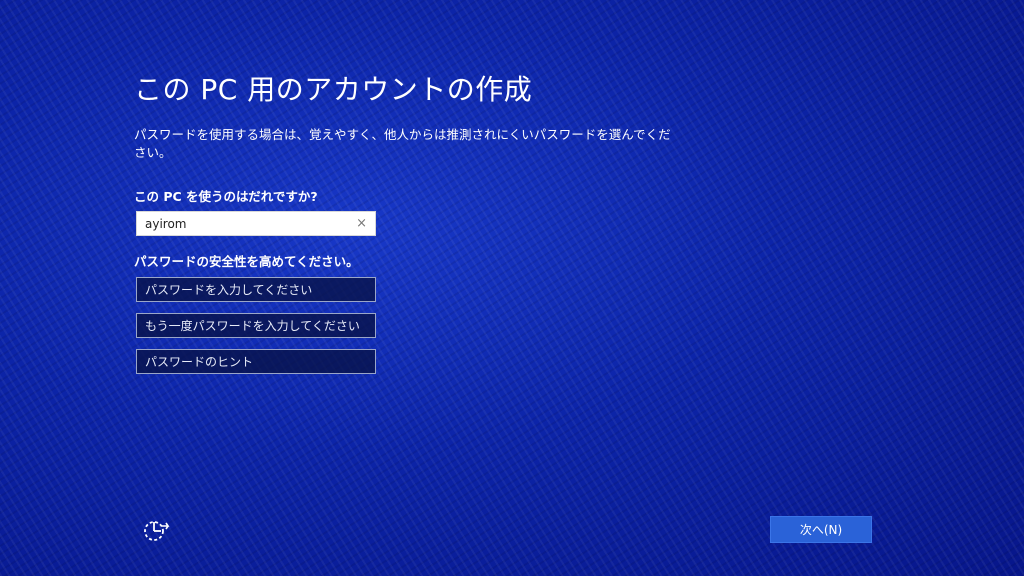  What do you see at coordinates (333, 89) in the screenshot?
I see `page-title: この PC 用のアカウントの作成` at bounding box center [333, 89].